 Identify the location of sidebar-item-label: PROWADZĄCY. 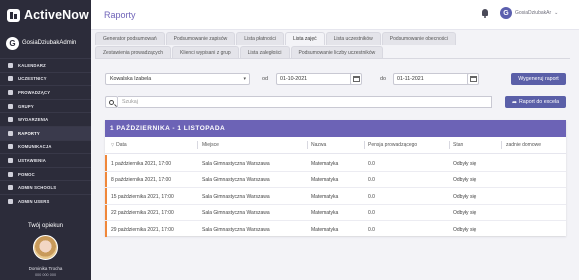
(34, 92).